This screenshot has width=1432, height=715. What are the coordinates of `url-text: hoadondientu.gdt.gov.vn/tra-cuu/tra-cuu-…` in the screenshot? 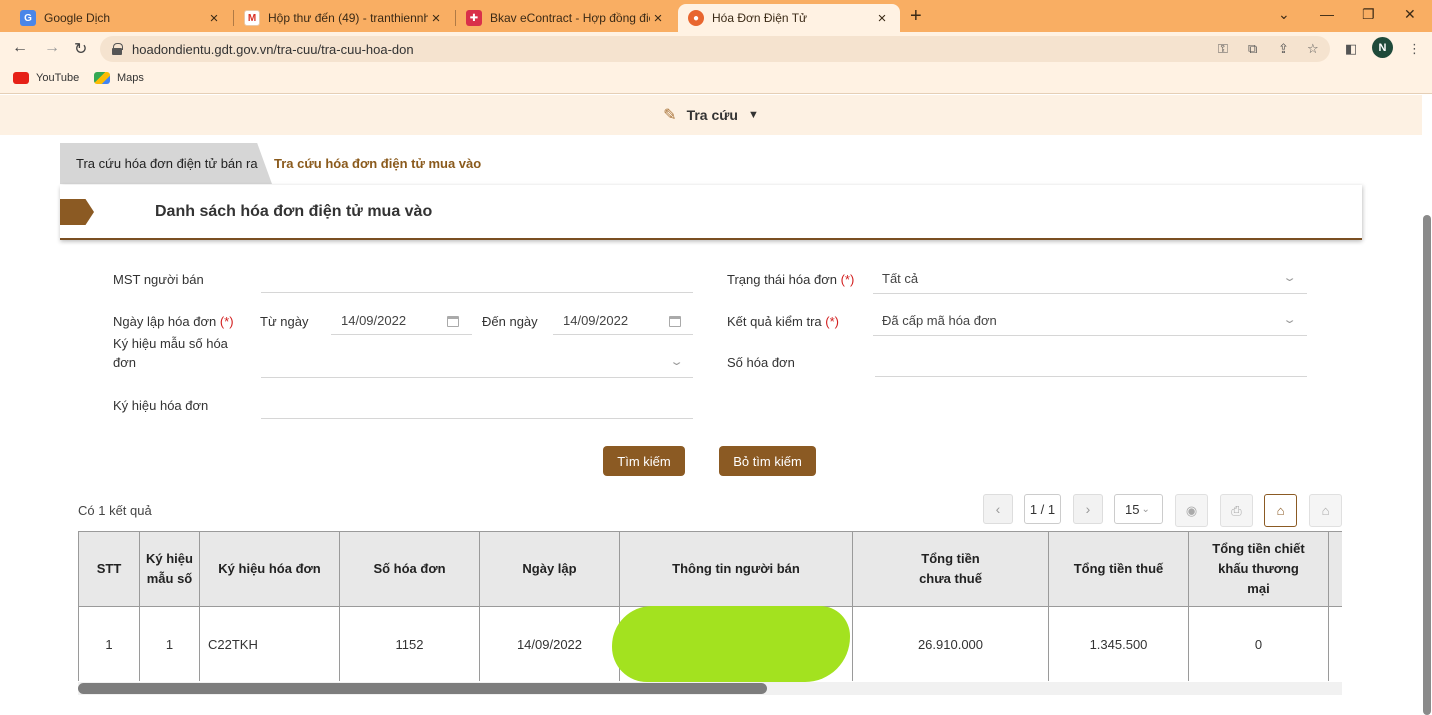 It's located at (273, 49).